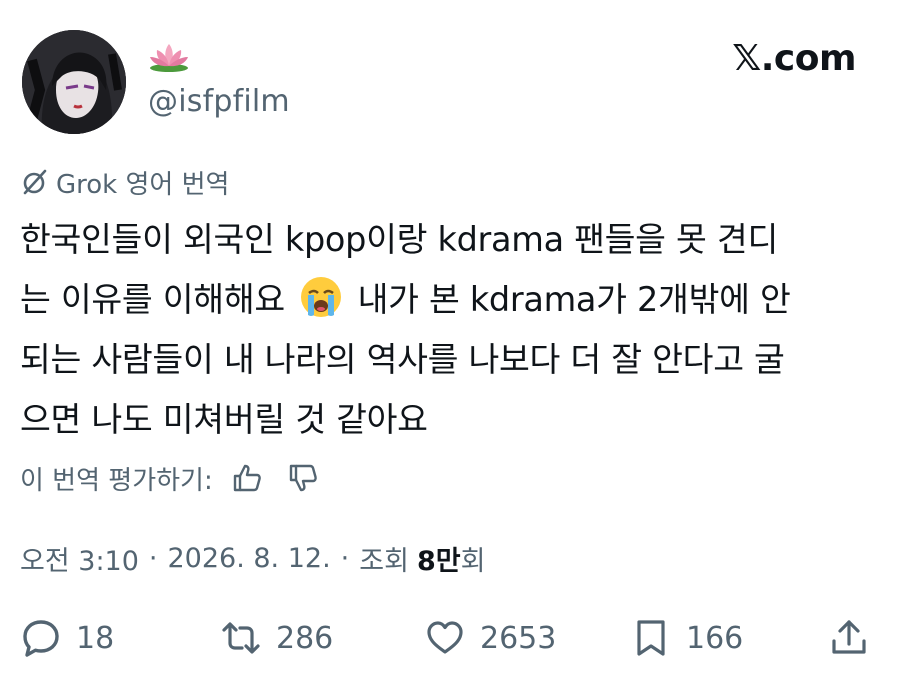 The image size is (900, 699). What do you see at coordinates (438, 561) in the screenshot?
I see `views-count: 8만` at bounding box center [438, 561].